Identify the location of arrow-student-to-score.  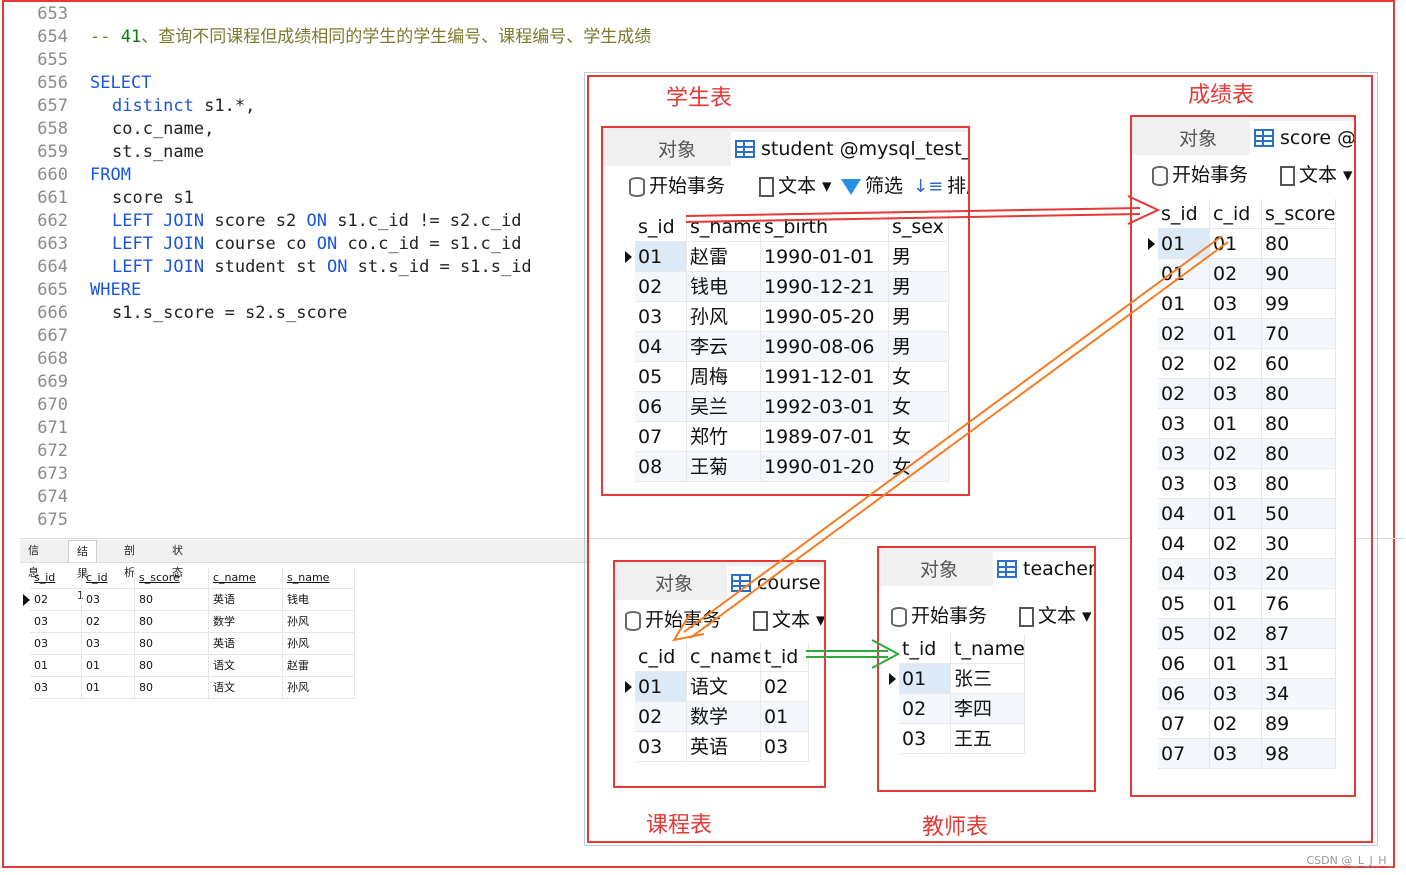
(923, 210).